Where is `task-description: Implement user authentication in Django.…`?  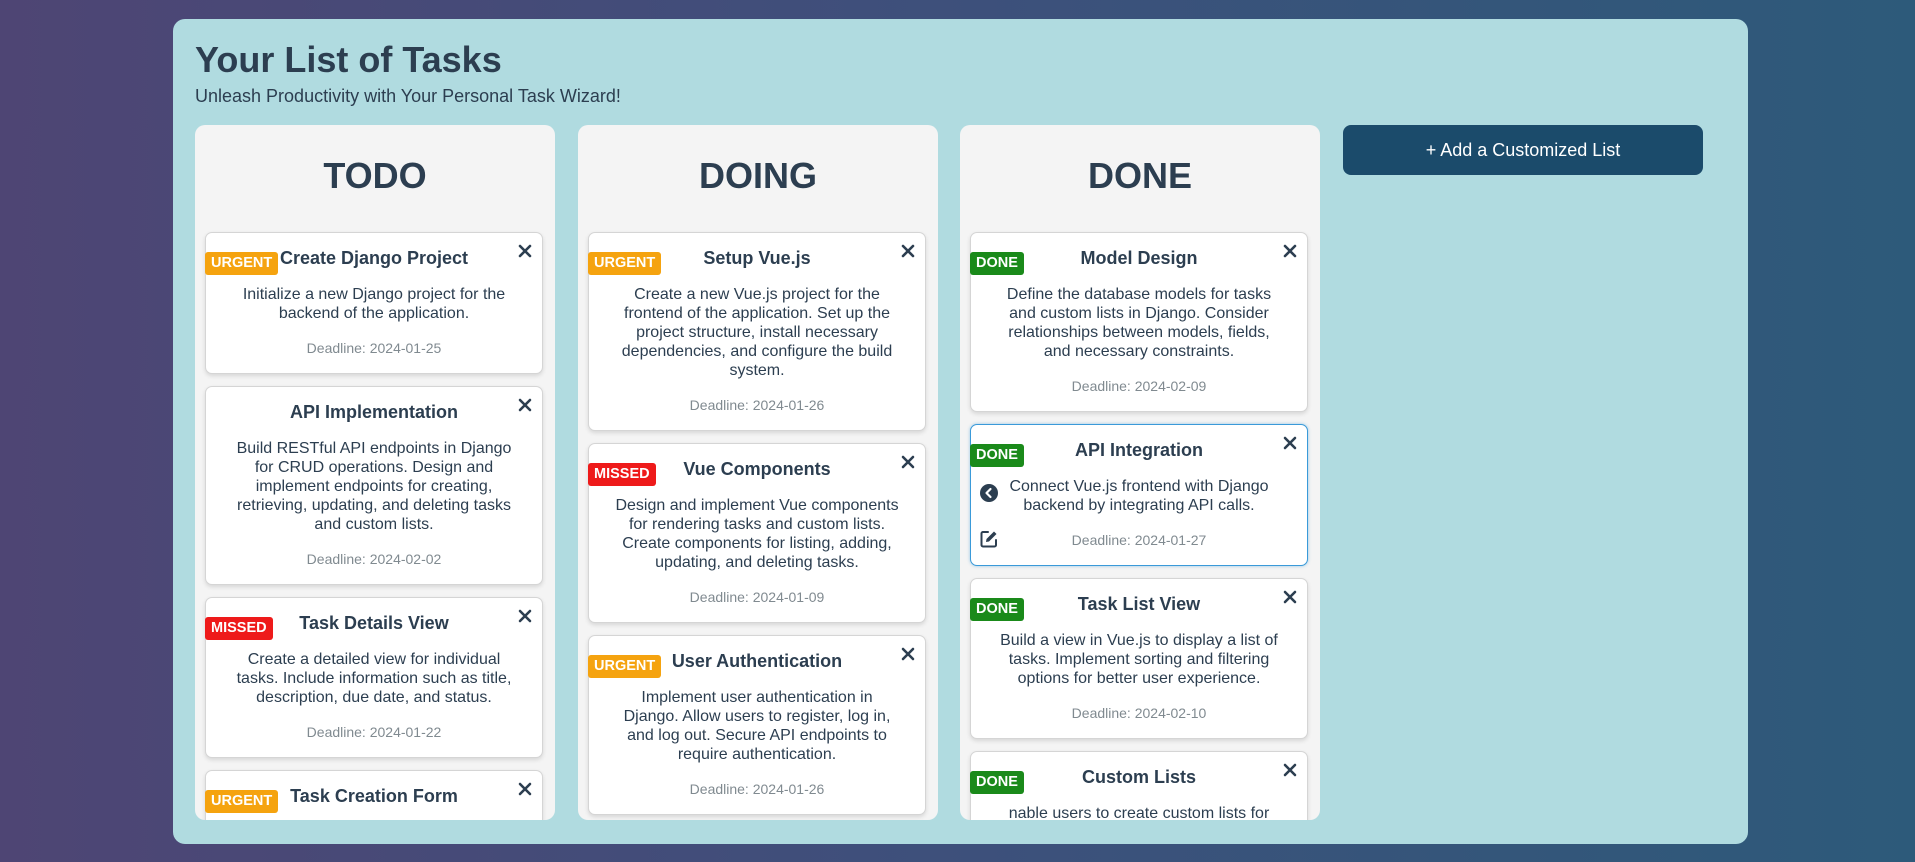
task-description: Implement user authentication in Django.… is located at coordinates (757, 726).